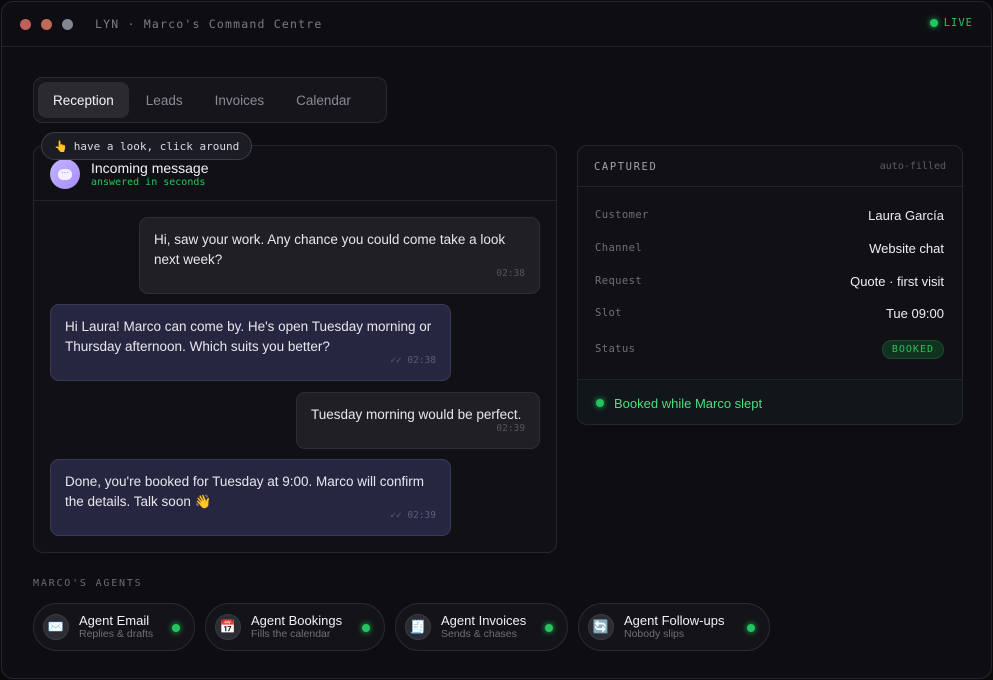 The height and width of the screenshot is (680, 993). I want to click on field-key: Customer, so click(622, 215).